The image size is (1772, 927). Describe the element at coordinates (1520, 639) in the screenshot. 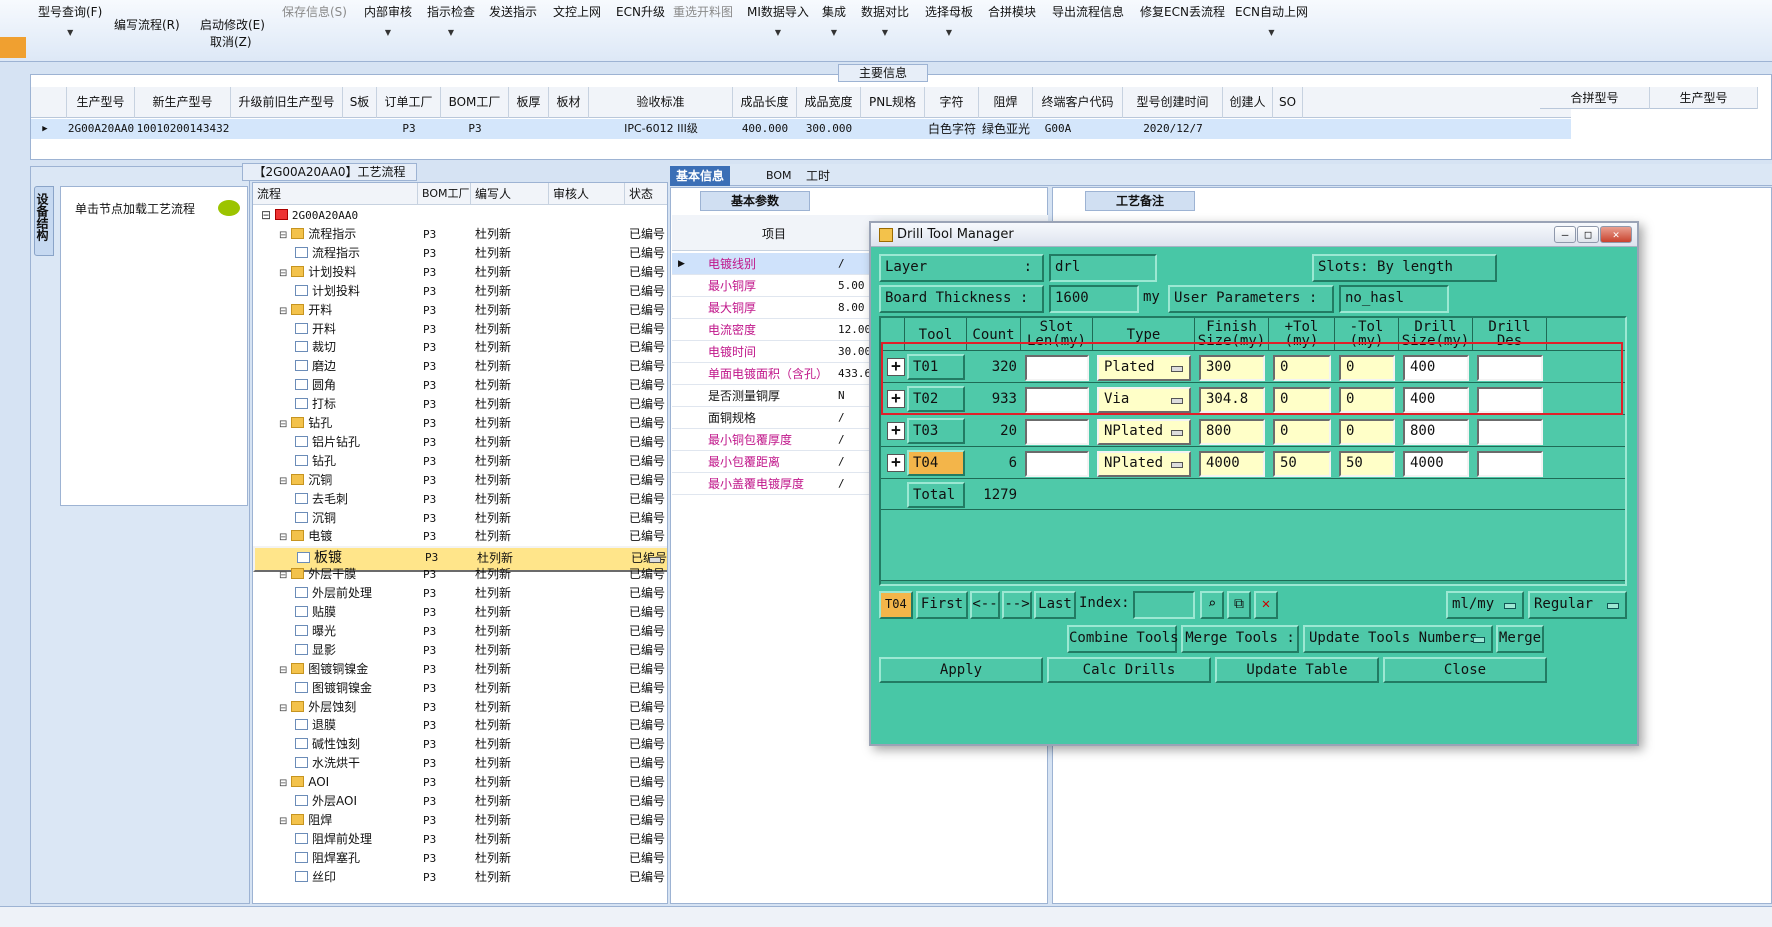

I see `merge-button: Merge` at that location.